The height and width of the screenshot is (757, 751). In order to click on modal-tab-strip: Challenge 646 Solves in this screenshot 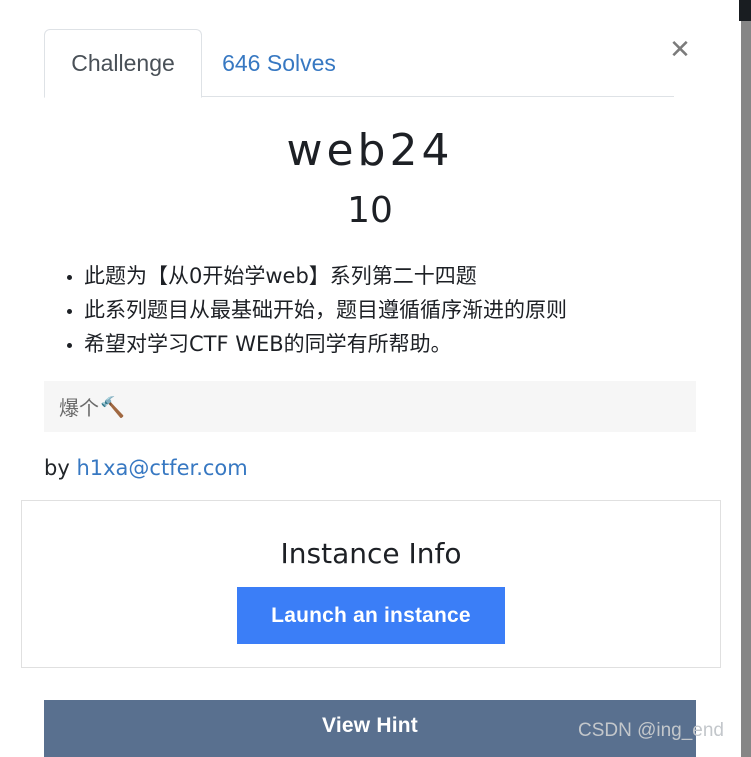, I will do `click(359, 63)`.